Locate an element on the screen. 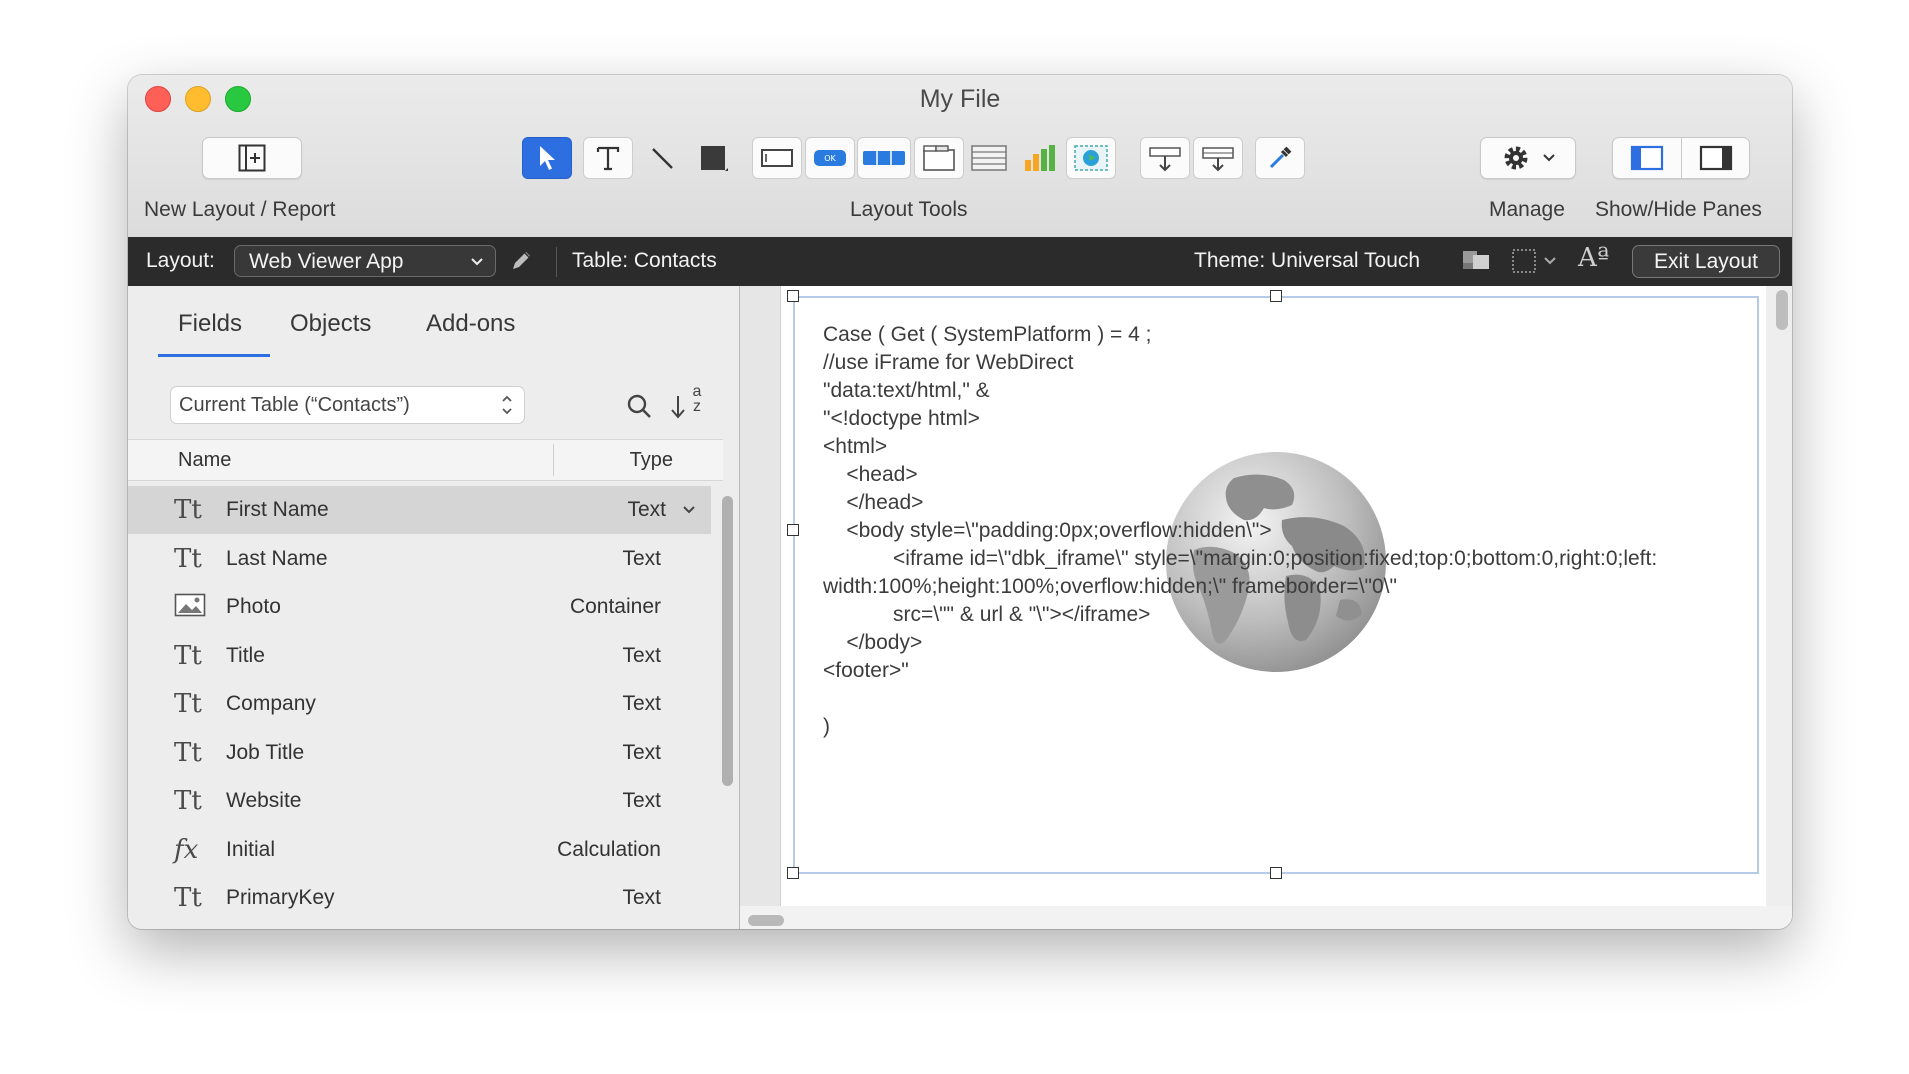 This screenshot has width=1909, height=1074. field-row: Tt Last Name Text is located at coordinates (419, 559).